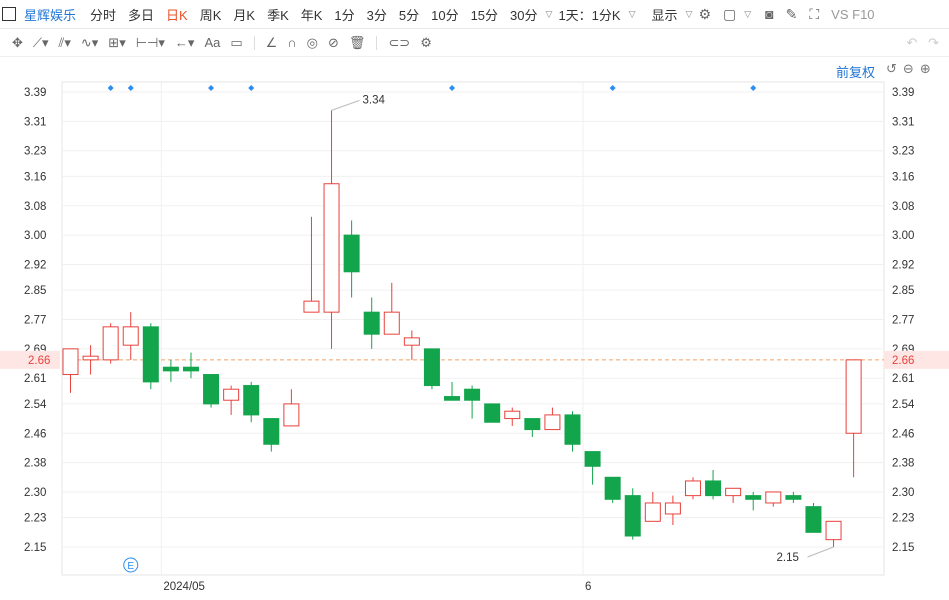 Image resolution: width=949 pixels, height=600 pixels. Describe the element at coordinates (589, 14) in the screenshot. I see `multi-period-select: 1天：1分K` at that location.